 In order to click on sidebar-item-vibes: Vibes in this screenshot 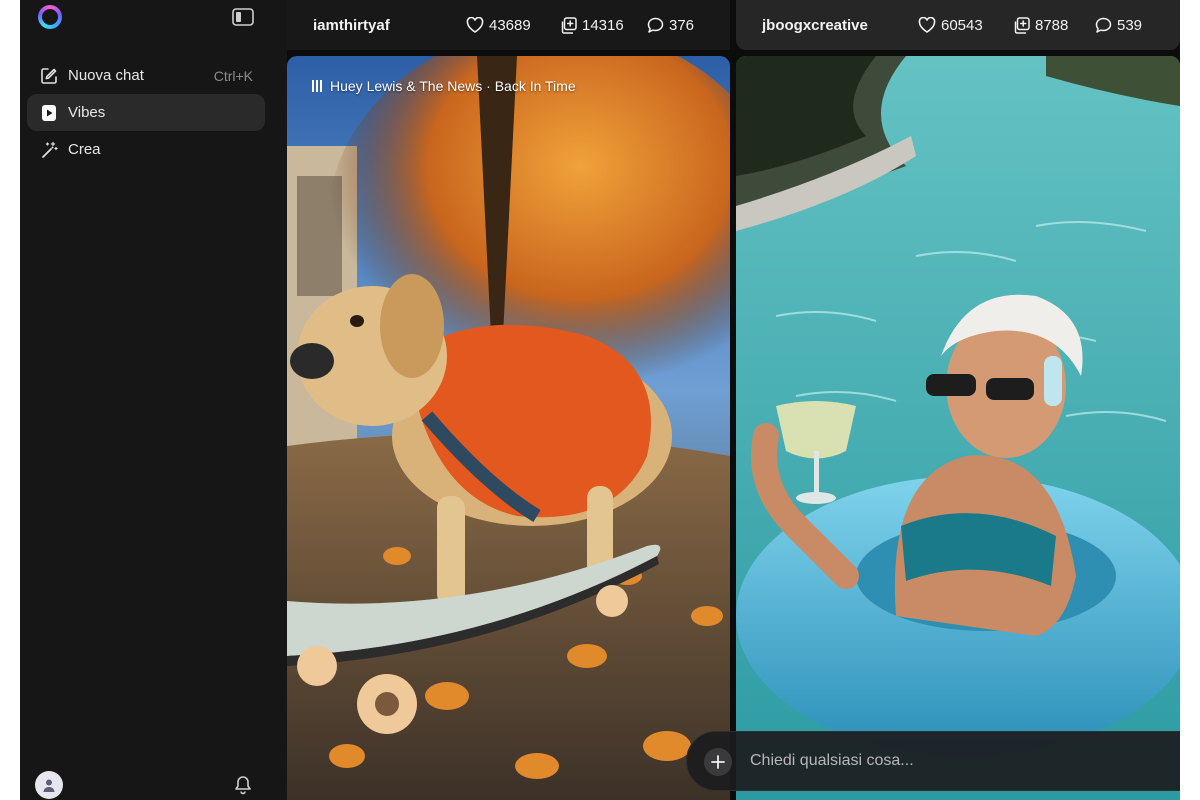, I will do `click(146, 112)`.